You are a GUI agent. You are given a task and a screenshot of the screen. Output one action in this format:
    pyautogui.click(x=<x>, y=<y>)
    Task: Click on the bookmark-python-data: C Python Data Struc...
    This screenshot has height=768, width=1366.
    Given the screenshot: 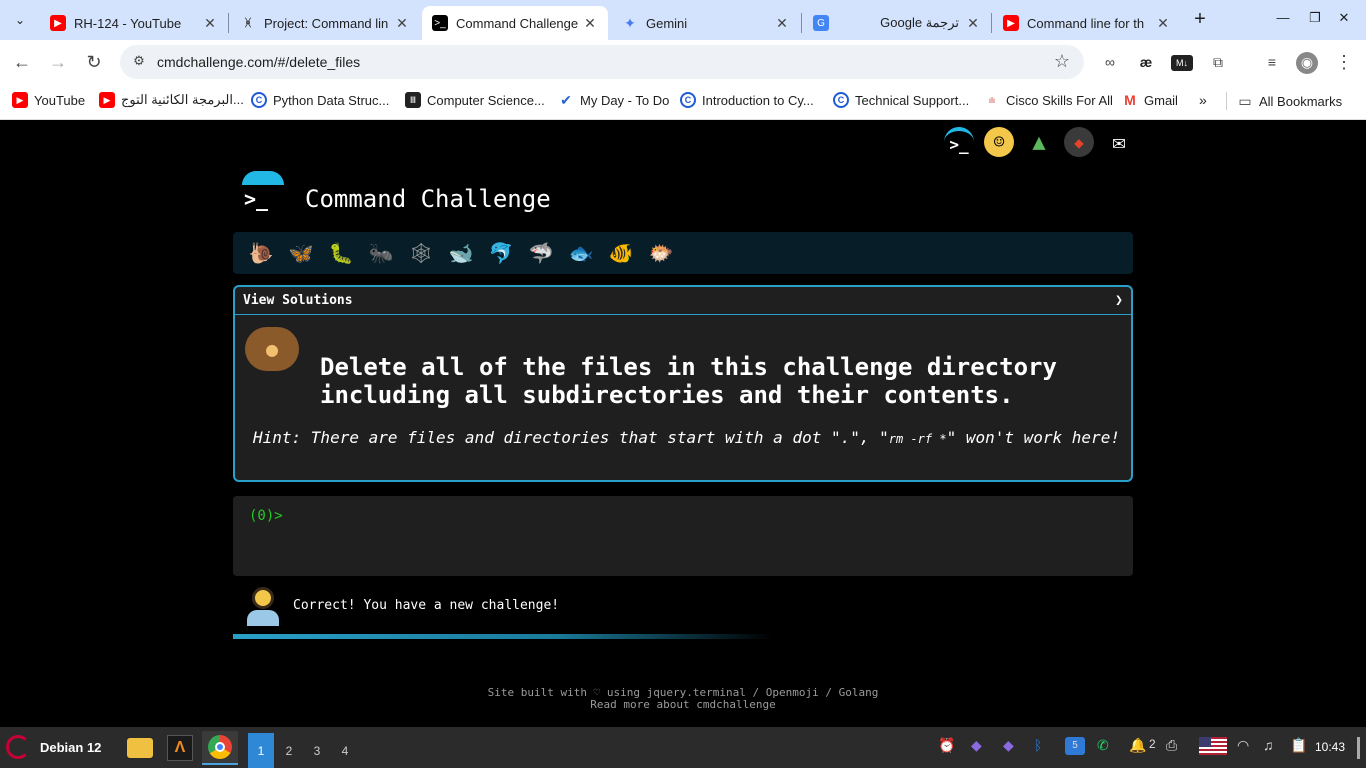 What is the action you would take?
    pyautogui.click(x=320, y=100)
    